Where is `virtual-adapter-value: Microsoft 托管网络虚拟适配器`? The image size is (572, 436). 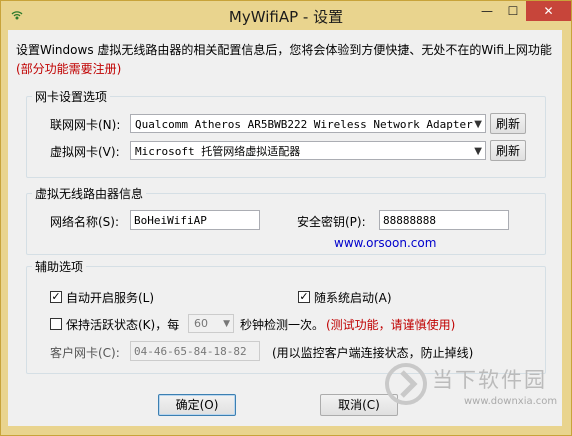 virtual-adapter-value: Microsoft 托管网络虚拟适配器 is located at coordinates (218, 151).